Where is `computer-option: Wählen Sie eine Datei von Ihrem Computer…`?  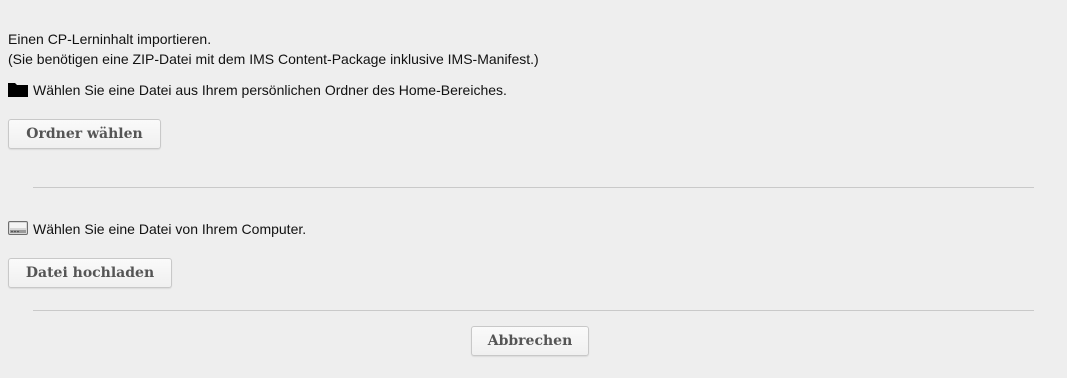
computer-option: Wählen Sie eine Datei von Ihrem Computer… is located at coordinates (157, 229).